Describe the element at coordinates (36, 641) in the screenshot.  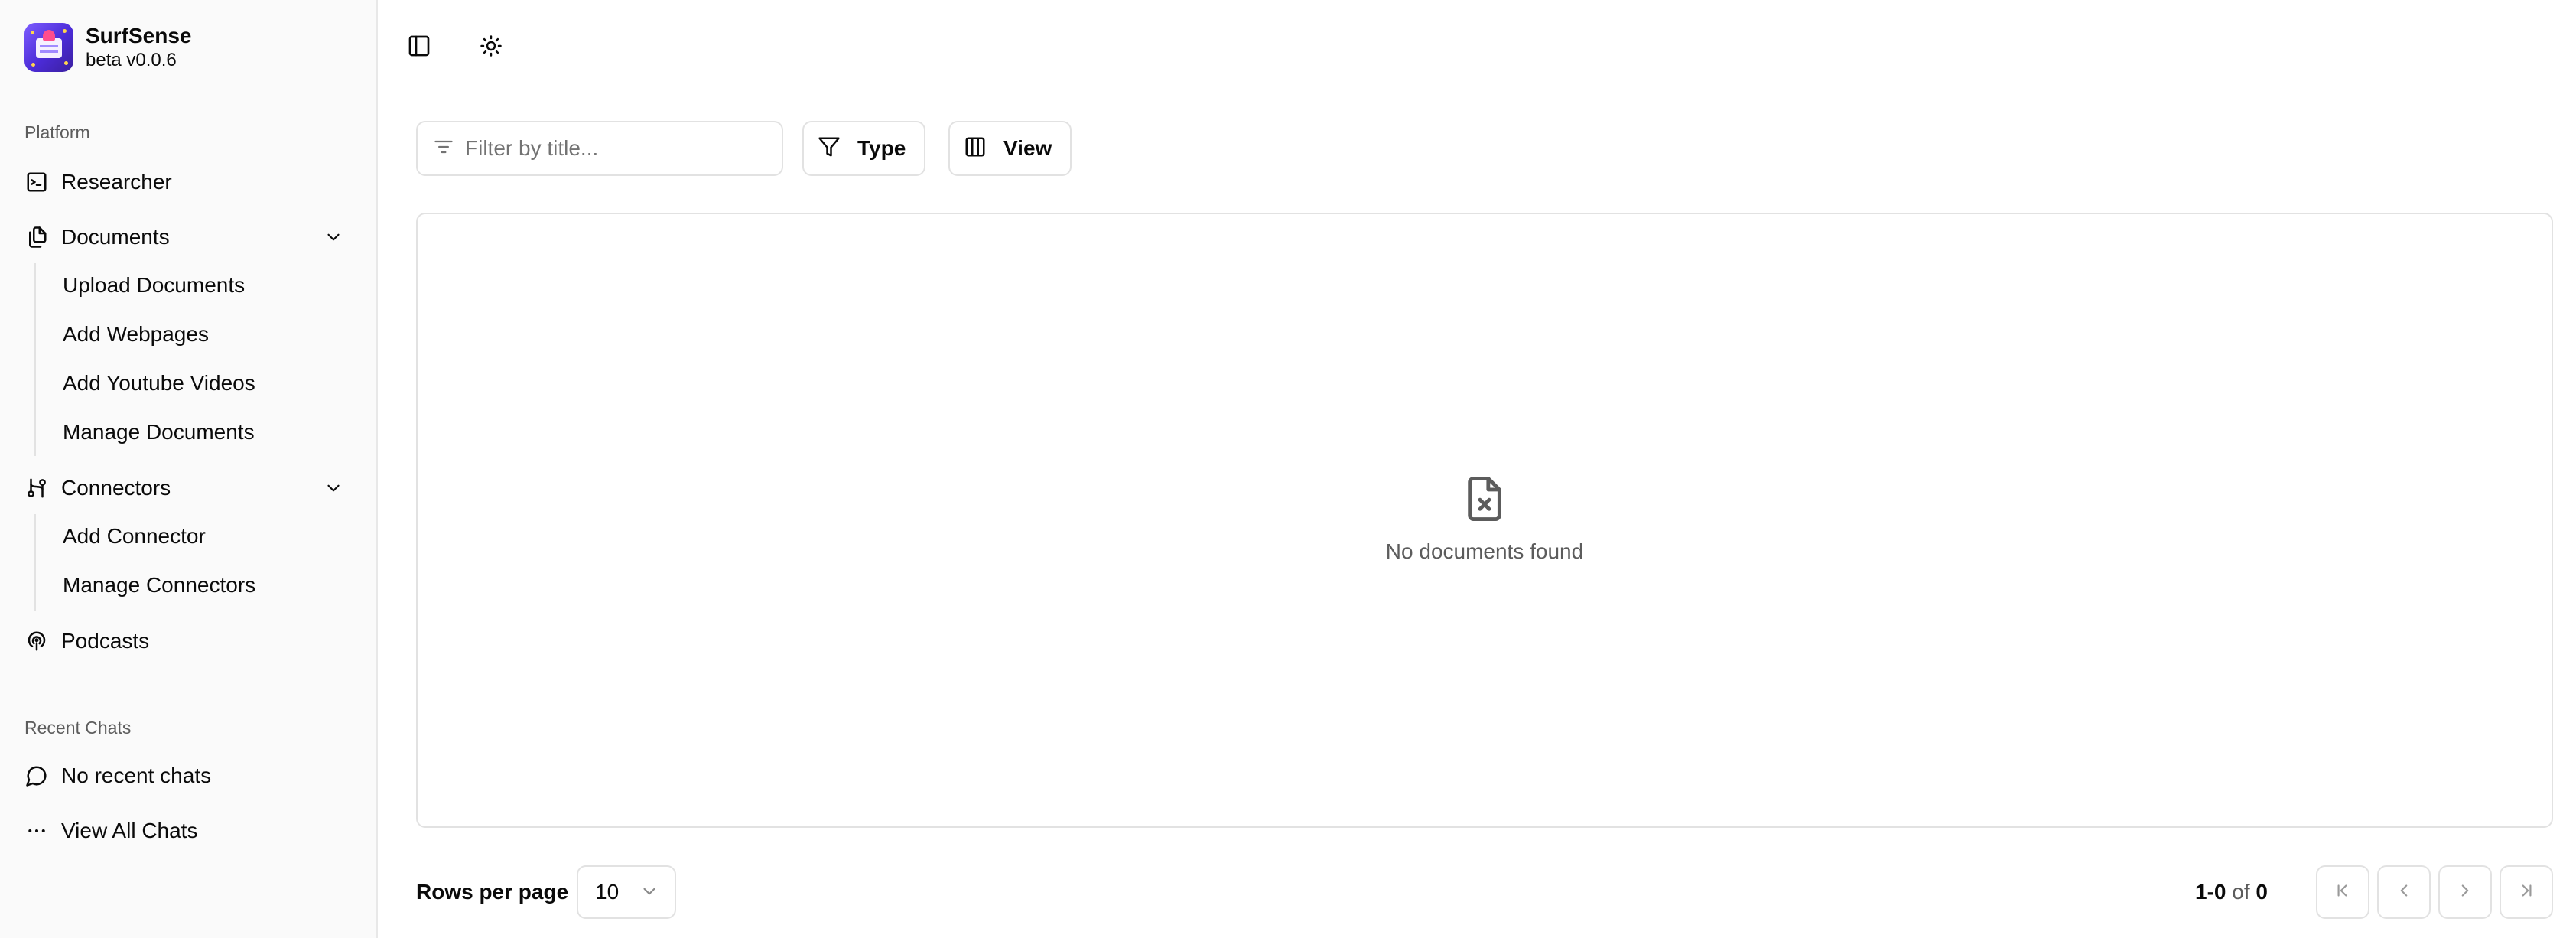
I see `podcast-icon` at that location.